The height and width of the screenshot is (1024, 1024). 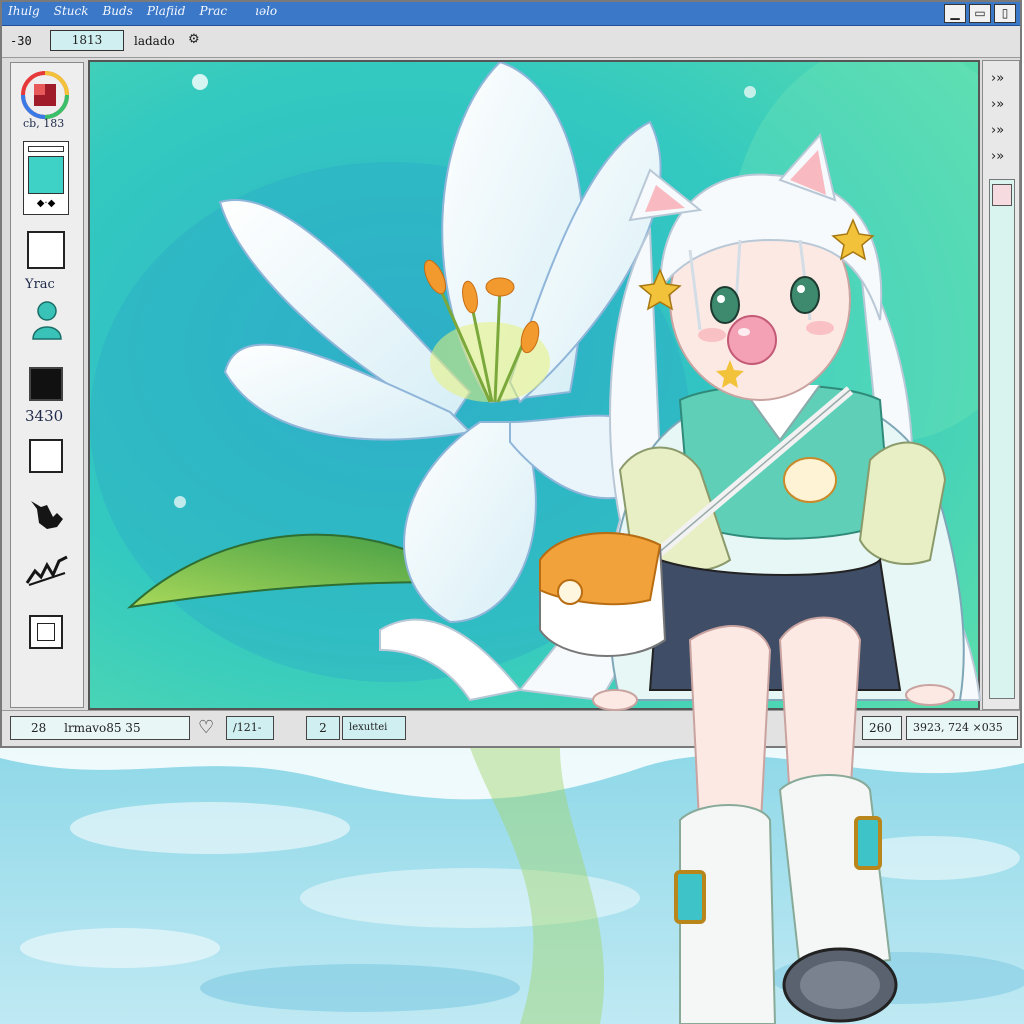 What do you see at coordinates (374, 728) in the screenshot?
I see `mode-field: lexuttei` at bounding box center [374, 728].